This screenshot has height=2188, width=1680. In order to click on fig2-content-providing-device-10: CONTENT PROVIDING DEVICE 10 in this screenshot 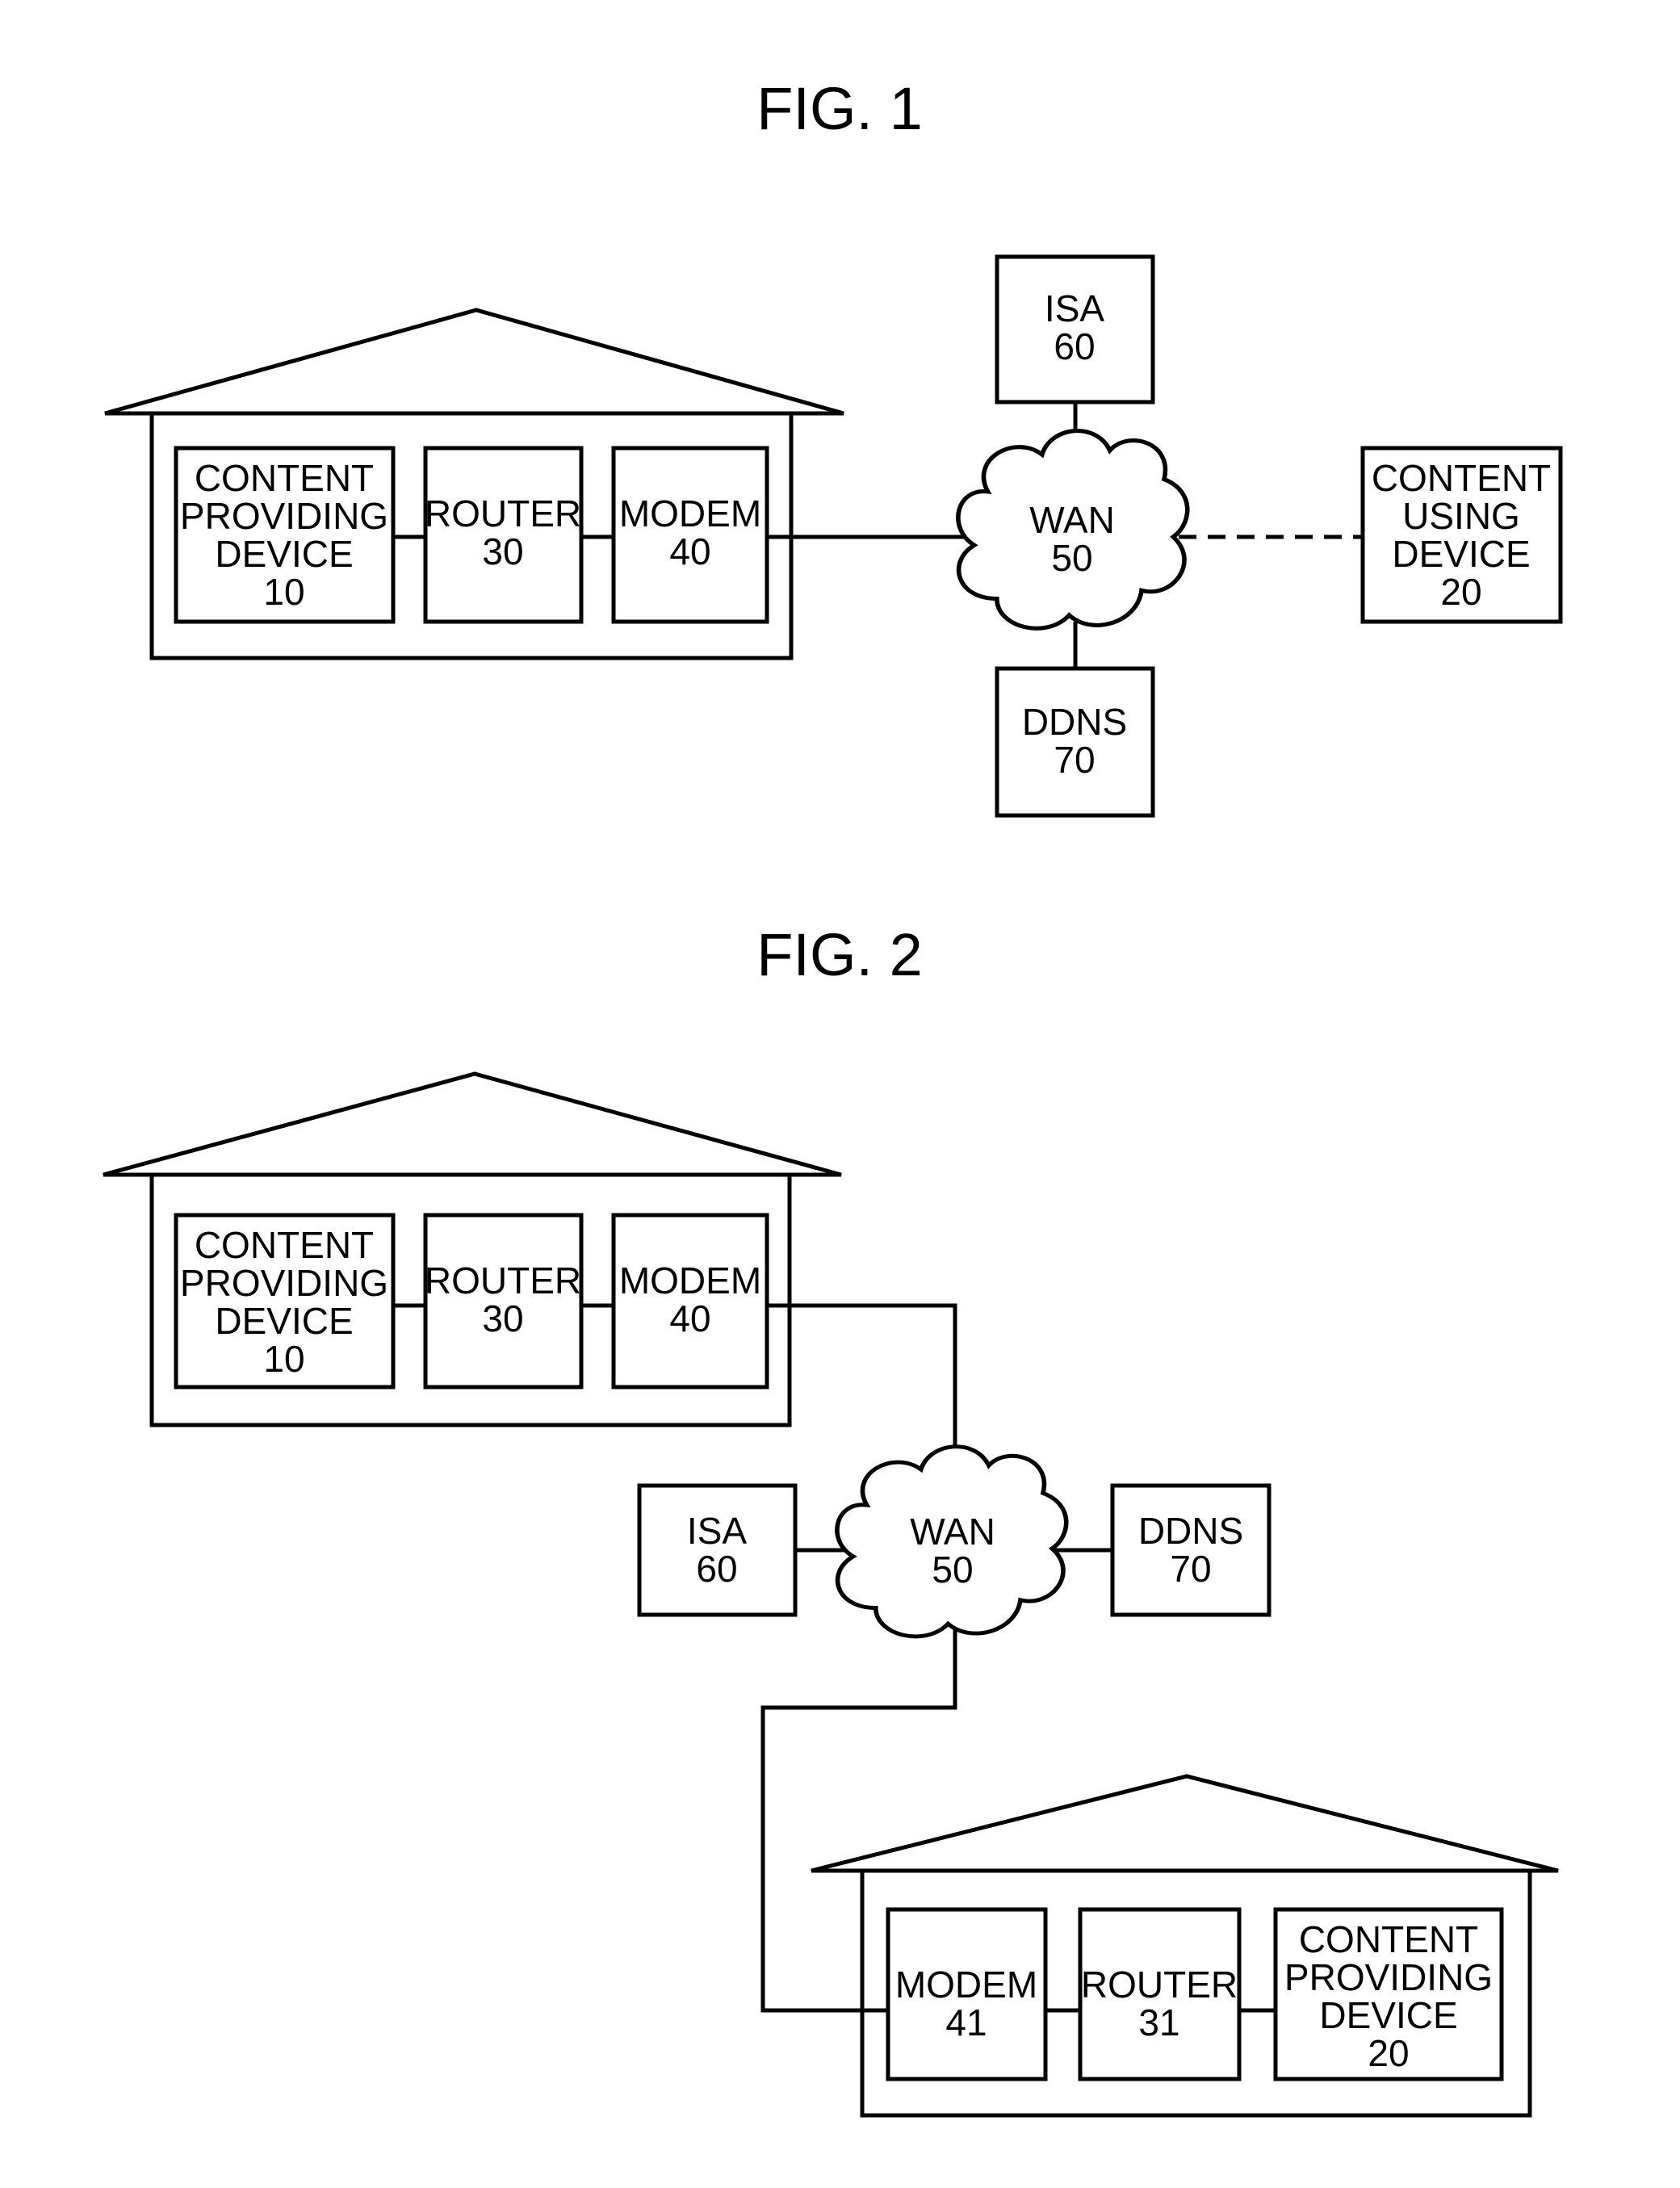, I will do `click(285, 1301)`.